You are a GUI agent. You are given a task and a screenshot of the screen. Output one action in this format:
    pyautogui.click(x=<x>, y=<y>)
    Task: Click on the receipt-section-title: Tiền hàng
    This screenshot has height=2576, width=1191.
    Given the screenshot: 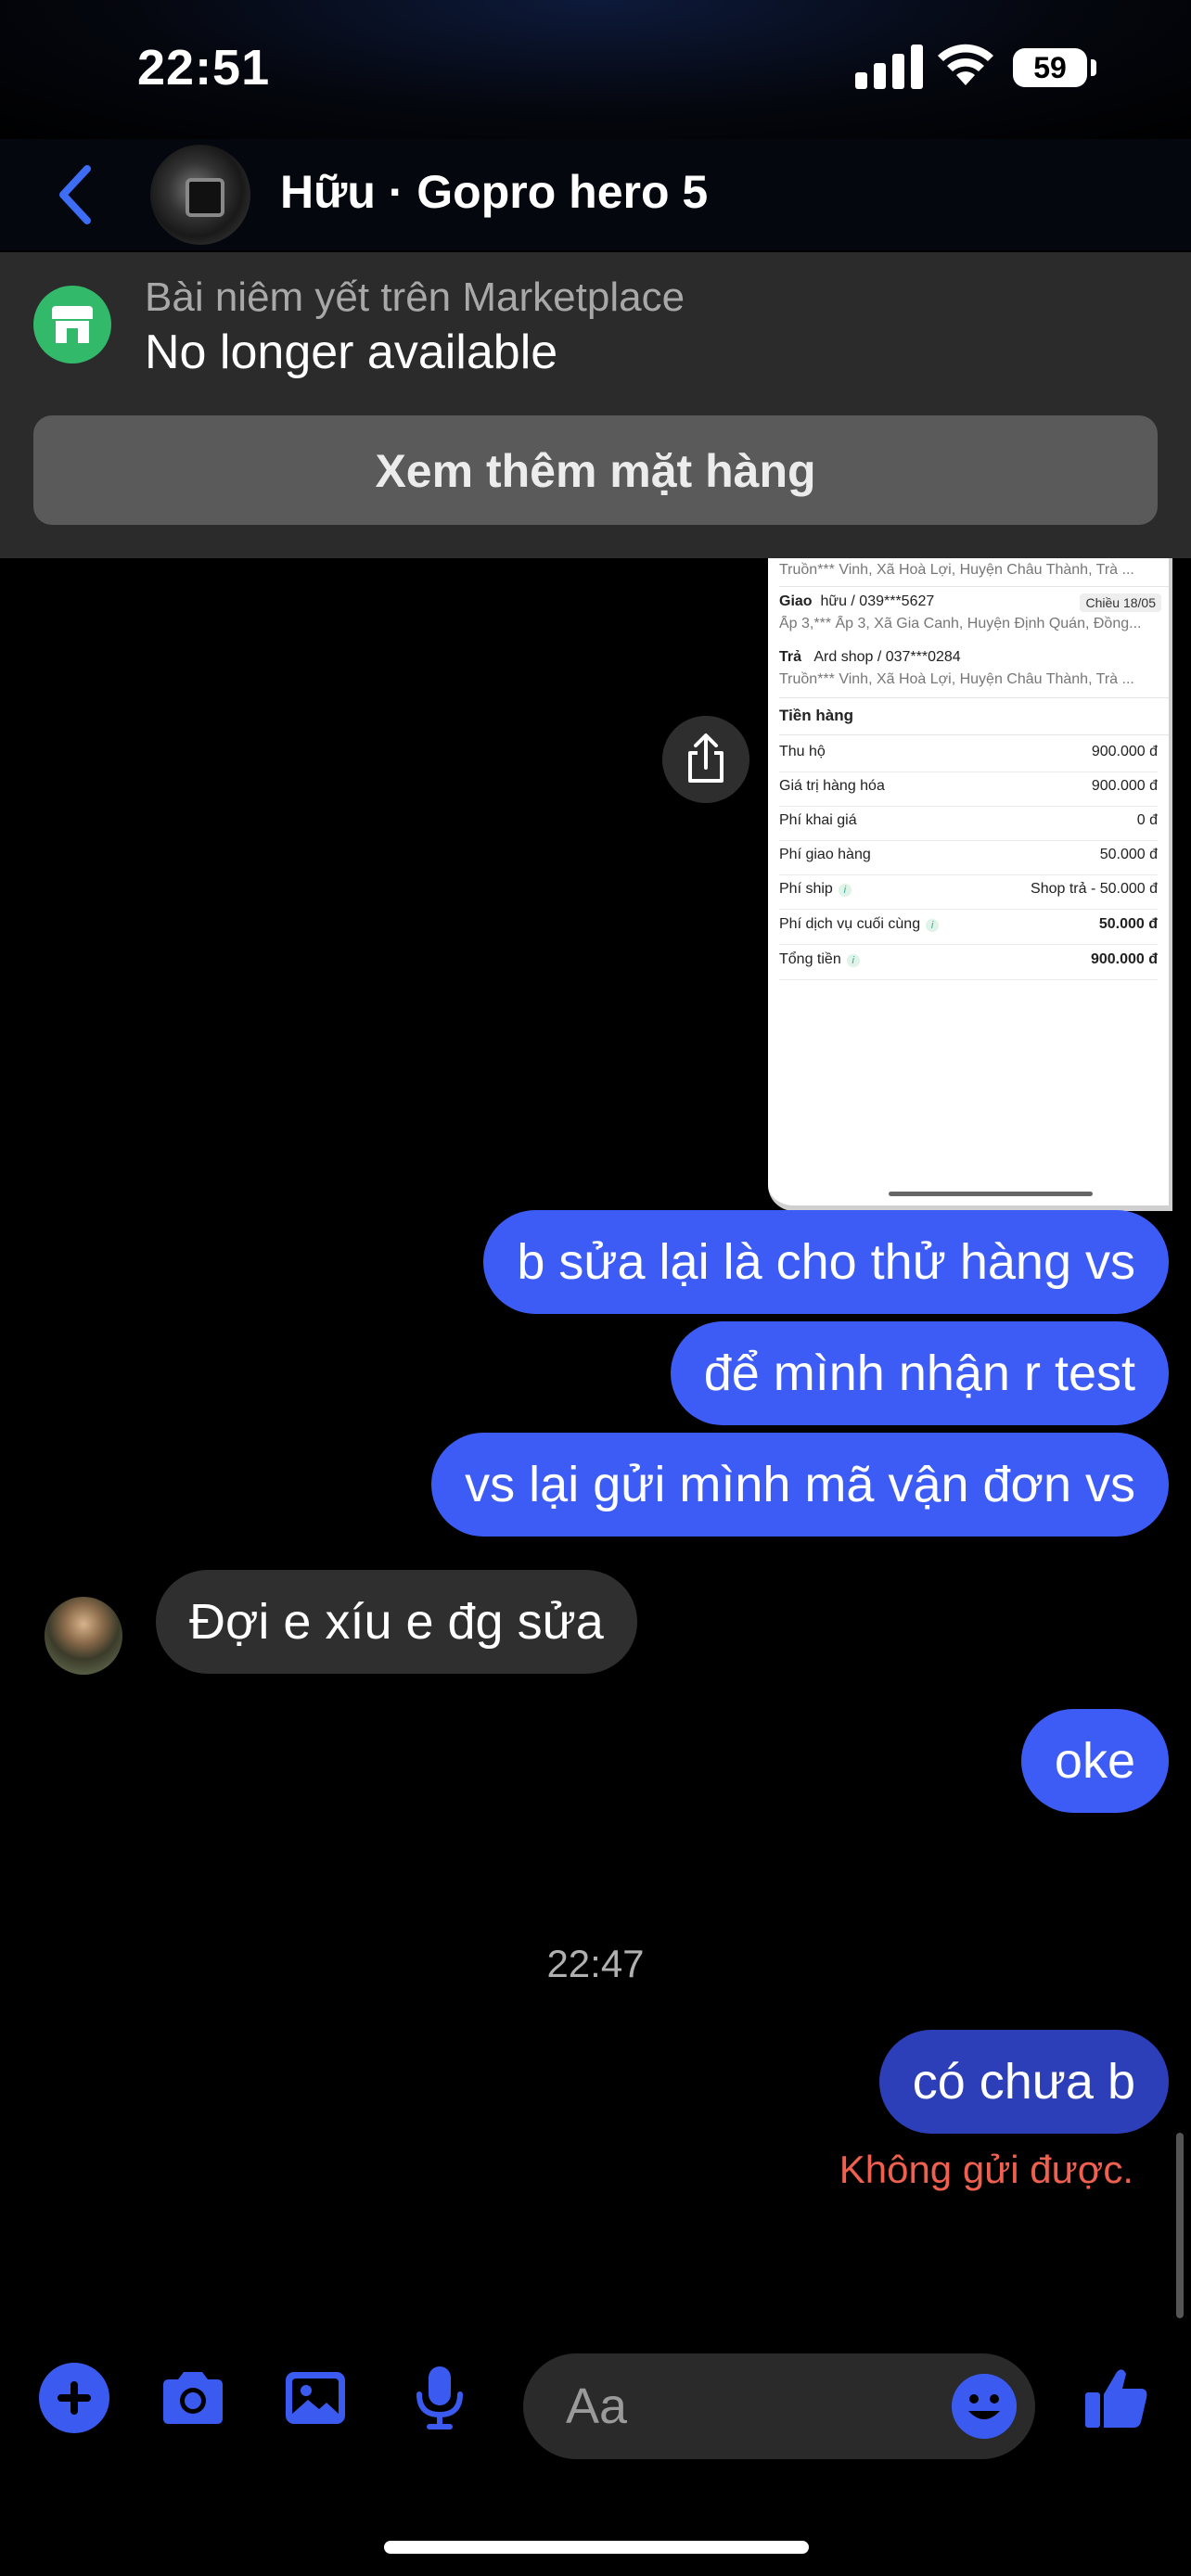 What is the action you would take?
    pyautogui.click(x=816, y=715)
    